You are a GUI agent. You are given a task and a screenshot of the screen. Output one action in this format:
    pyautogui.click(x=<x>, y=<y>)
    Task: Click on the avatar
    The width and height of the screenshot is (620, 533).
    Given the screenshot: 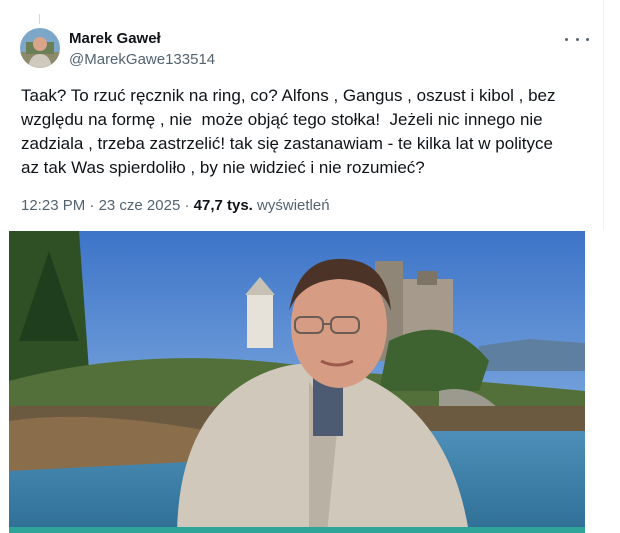 What is the action you would take?
    pyautogui.click(x=40, y=48)
    